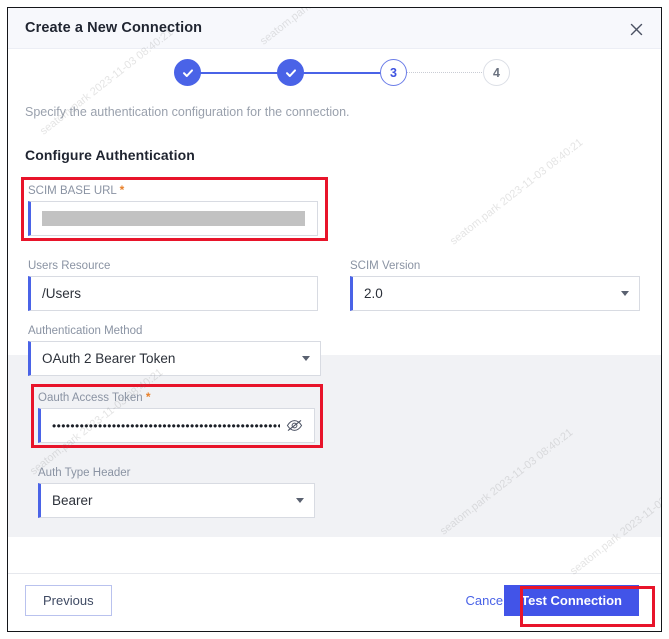  What do you see at coordinates (85, 331) in the screenshot?
I see `field-label-authentication-method: Authentication Method` at bounding box center [85, 331].